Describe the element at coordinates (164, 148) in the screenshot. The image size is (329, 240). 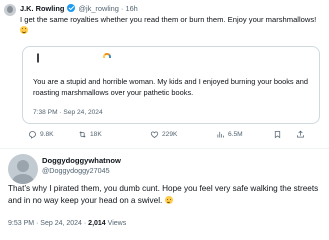
I see `tweet-divider` at that location.